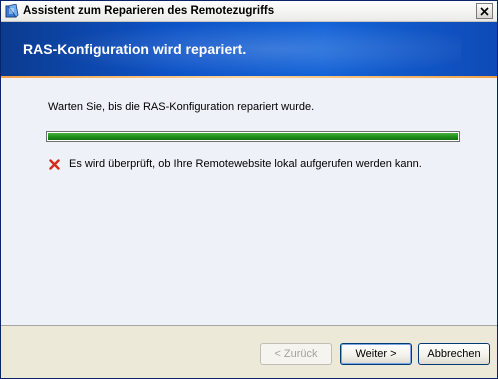 The width and height of the screenshot is (498, 379). Describe the element at coordinates (454, 354) in the screenshot. I see `cancel-button: Abbrechen` at that location.